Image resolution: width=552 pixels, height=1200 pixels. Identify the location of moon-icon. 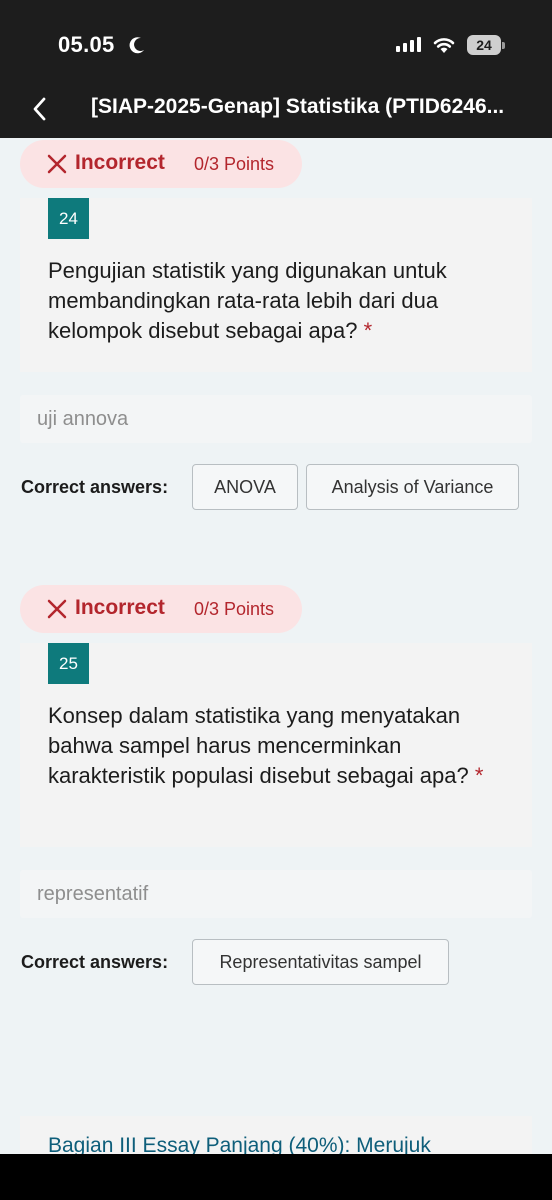
(136, 45).